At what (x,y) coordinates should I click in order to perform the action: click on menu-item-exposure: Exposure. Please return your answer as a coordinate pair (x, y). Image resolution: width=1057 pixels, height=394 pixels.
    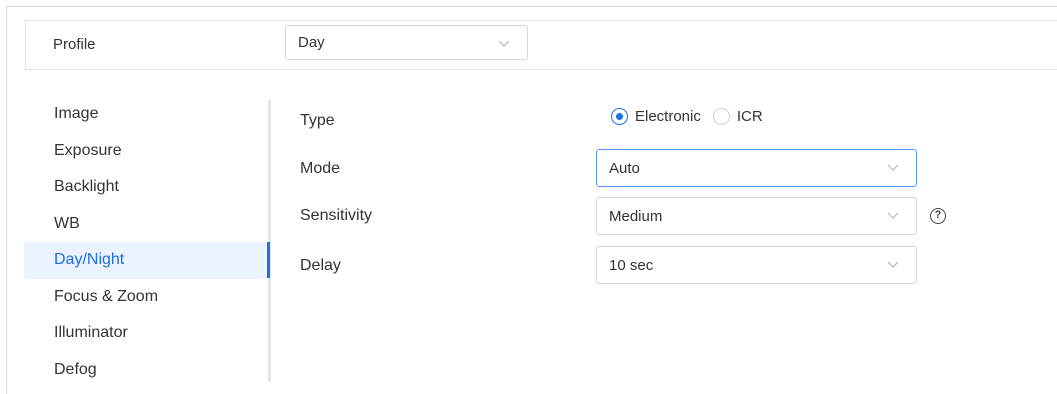
    Looking at the image, I should click on (147, 151).